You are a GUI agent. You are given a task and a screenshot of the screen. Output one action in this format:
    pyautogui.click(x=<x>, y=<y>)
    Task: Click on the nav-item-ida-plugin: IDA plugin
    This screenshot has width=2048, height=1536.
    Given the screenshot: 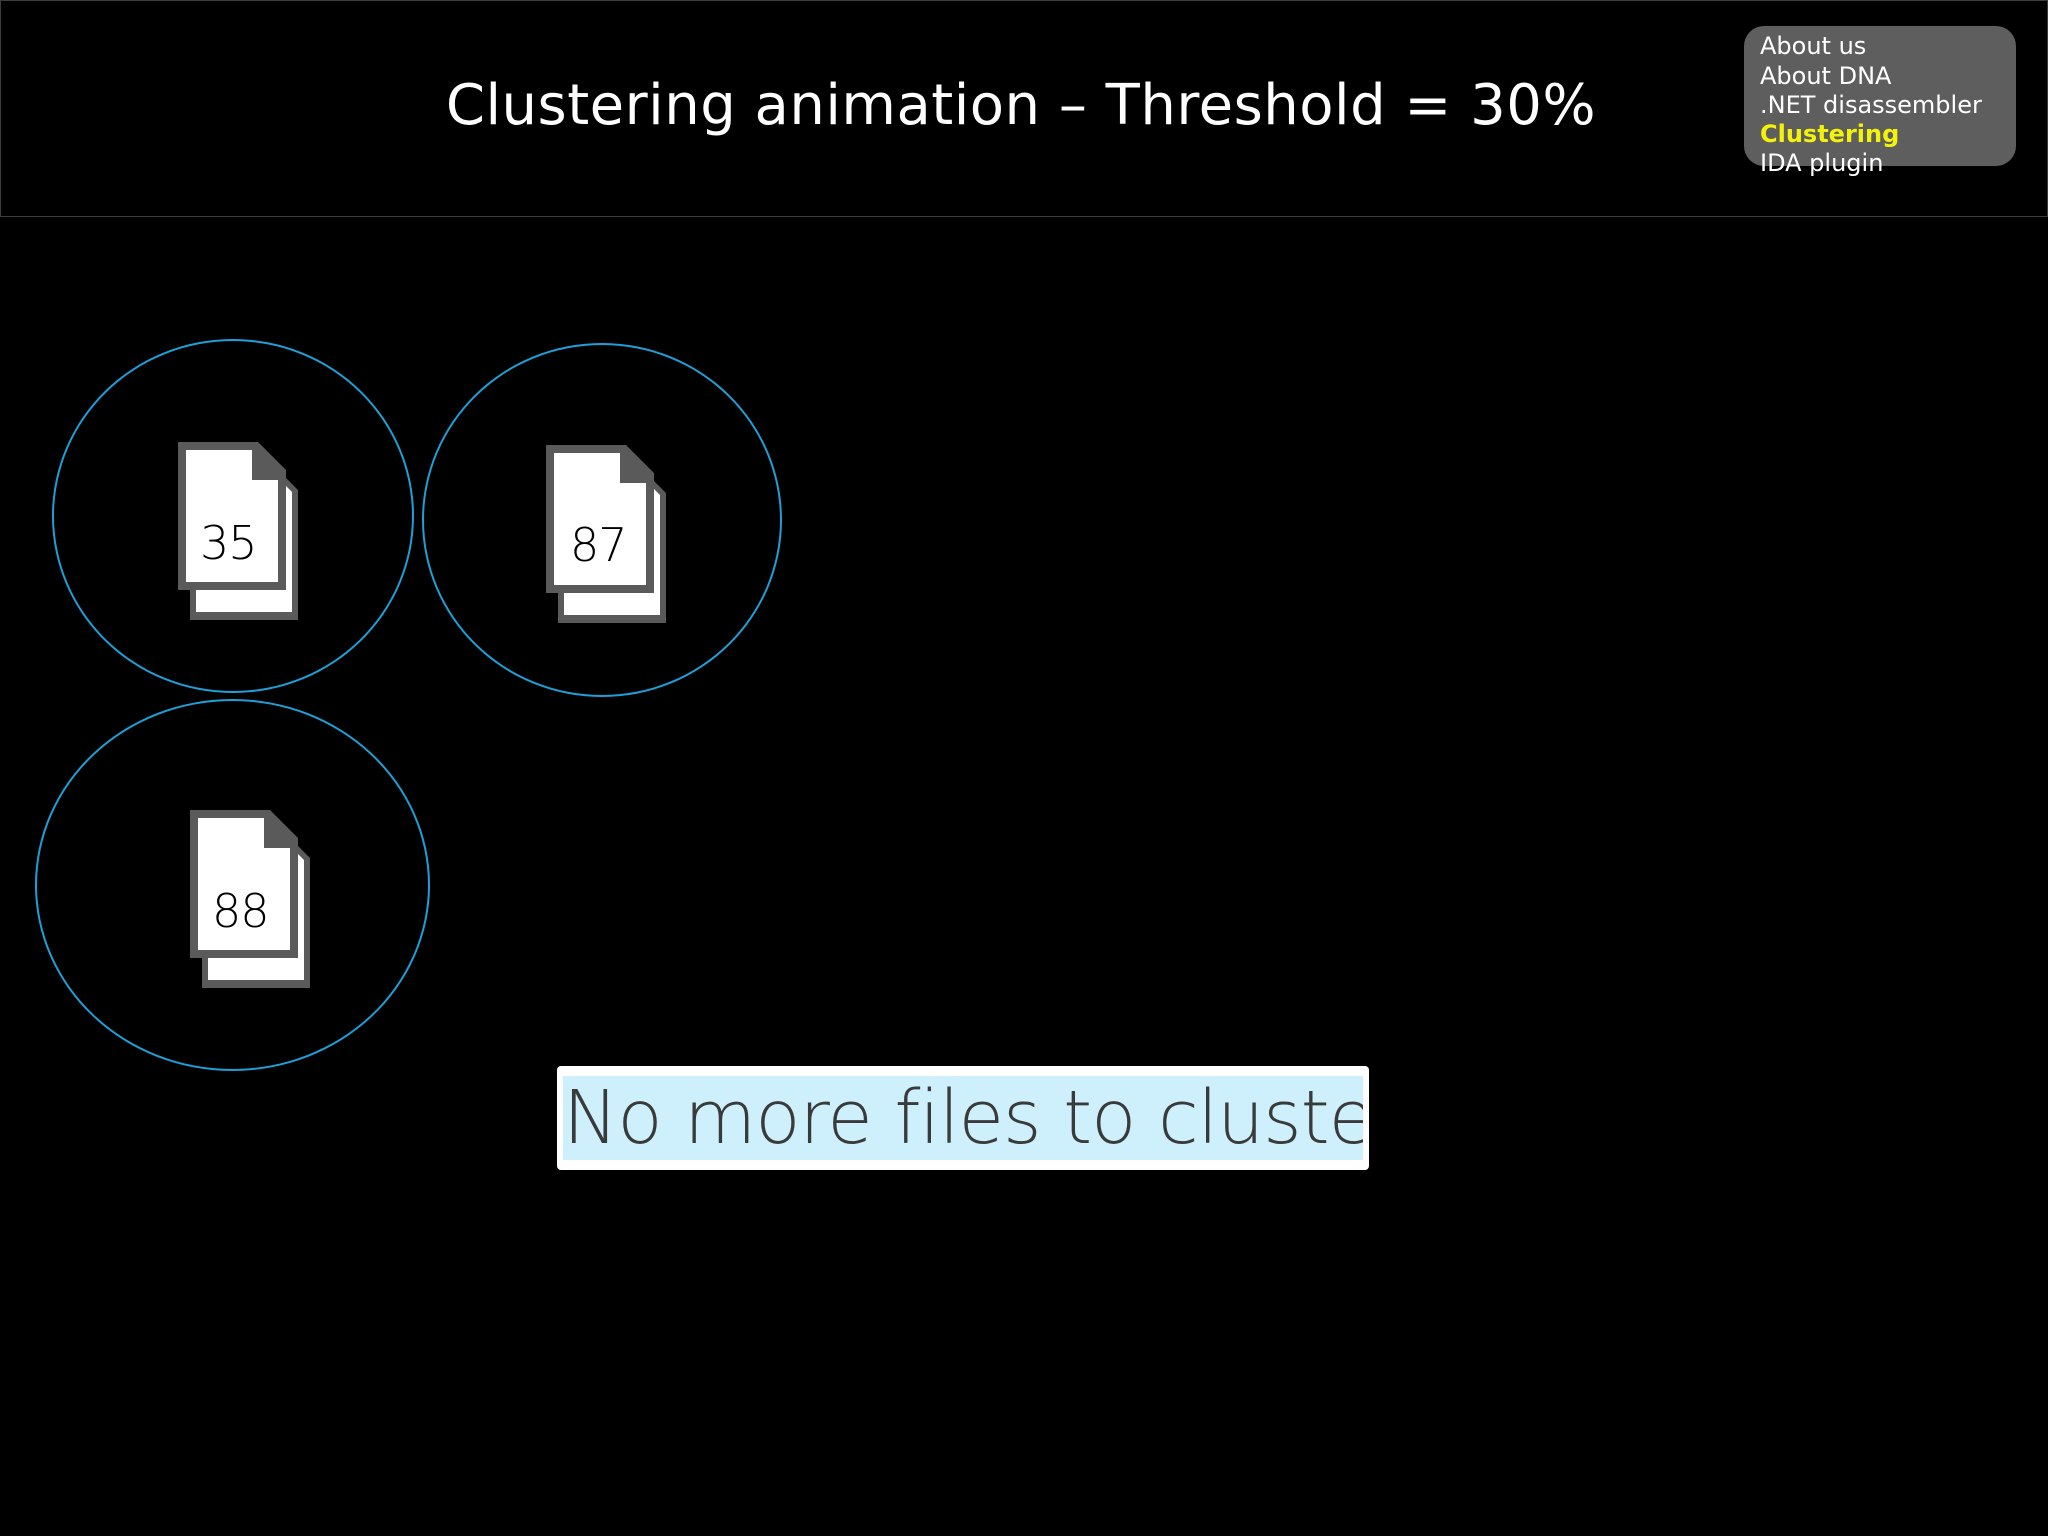 What is the action you would take?
    pyautogui.click(x=1821, y=163)
    